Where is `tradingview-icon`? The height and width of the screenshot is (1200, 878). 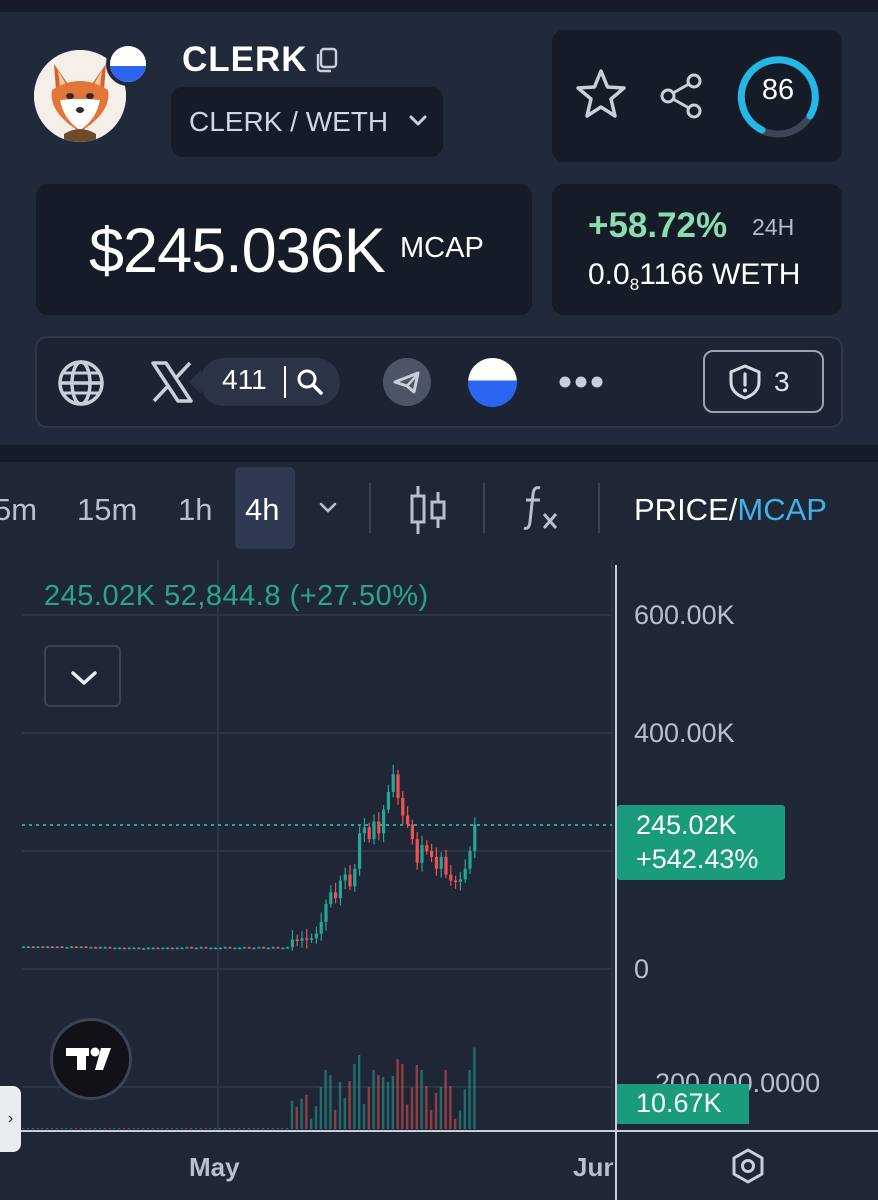 tradingview-icon is located at coordinates (88, 1058).